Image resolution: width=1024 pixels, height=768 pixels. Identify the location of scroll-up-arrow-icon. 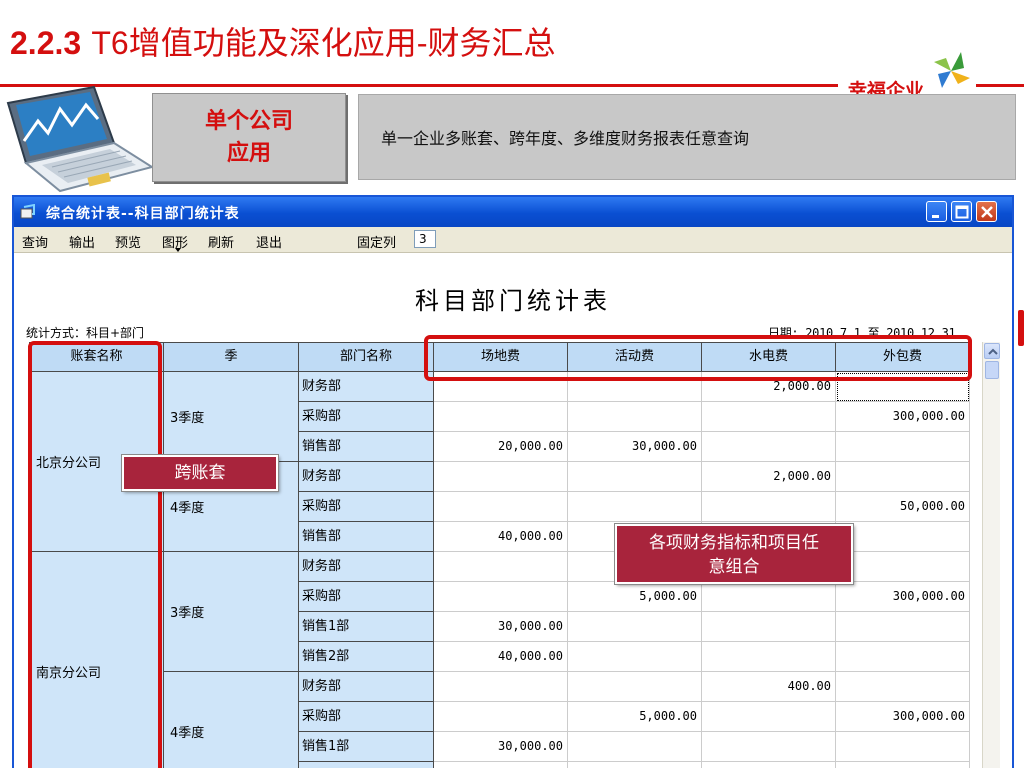
(992, 351).